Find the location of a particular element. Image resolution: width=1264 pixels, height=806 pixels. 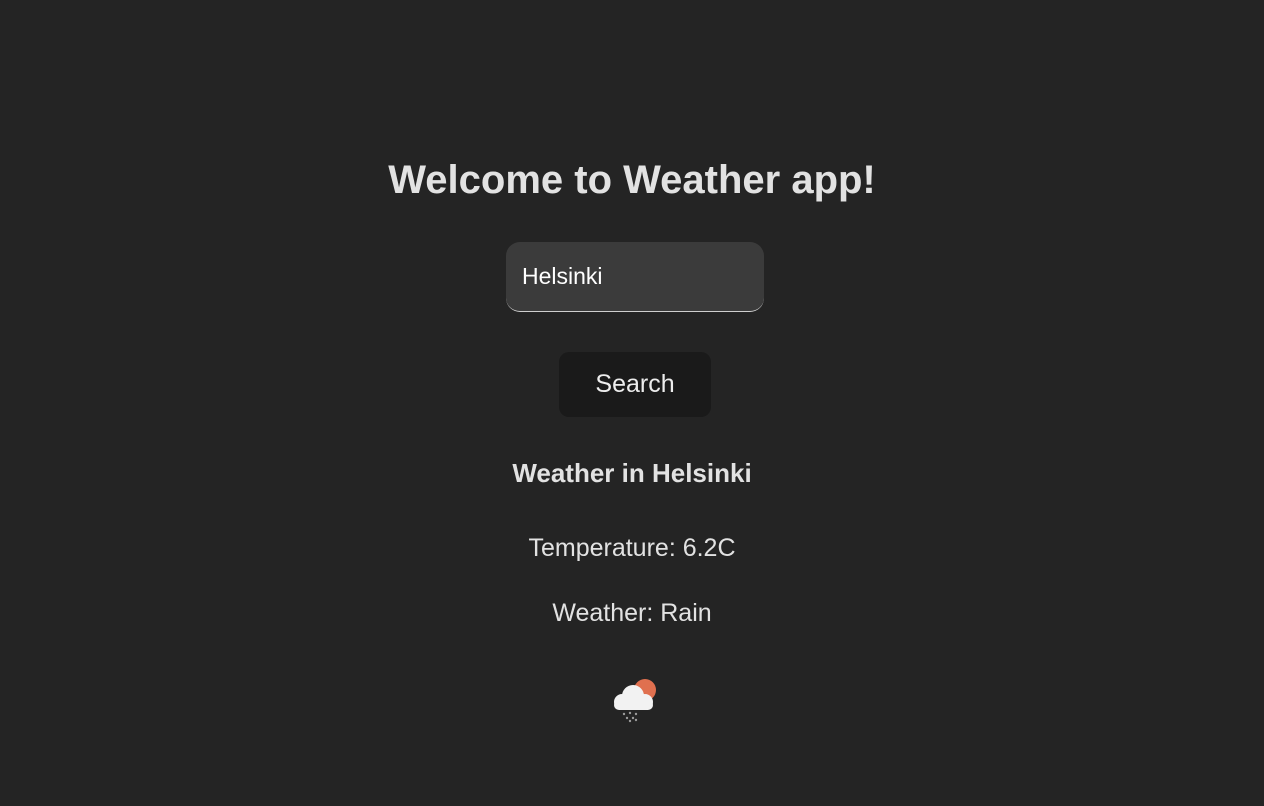

cloud-sun-rain-icon is located at coordinates (635, 701).